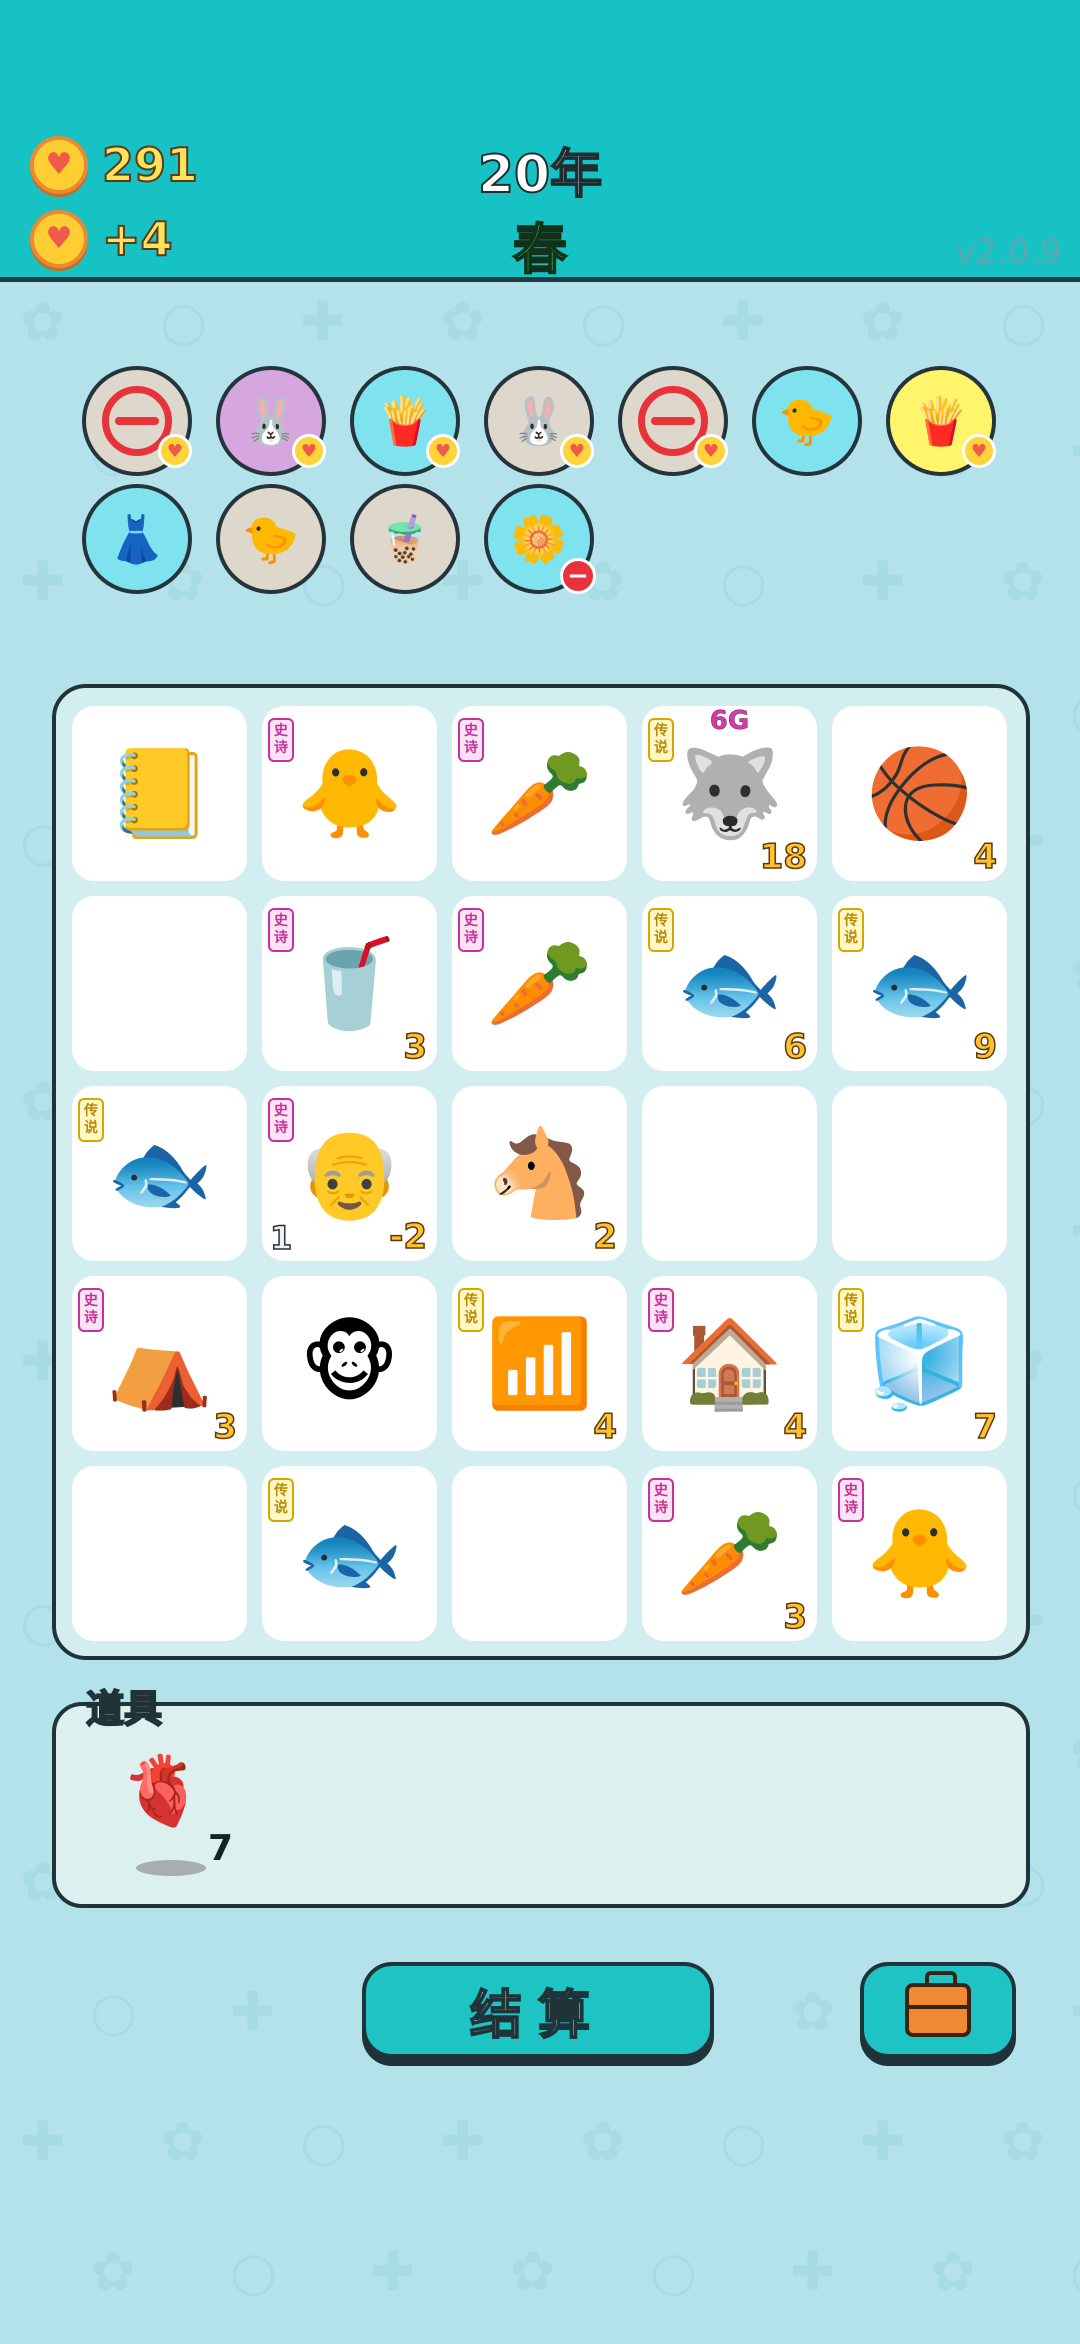 Image resolution: width=1080 pixels, height=2344 pixels. I want to click on flower-pot-icon: 🌼, so click(539, 539).